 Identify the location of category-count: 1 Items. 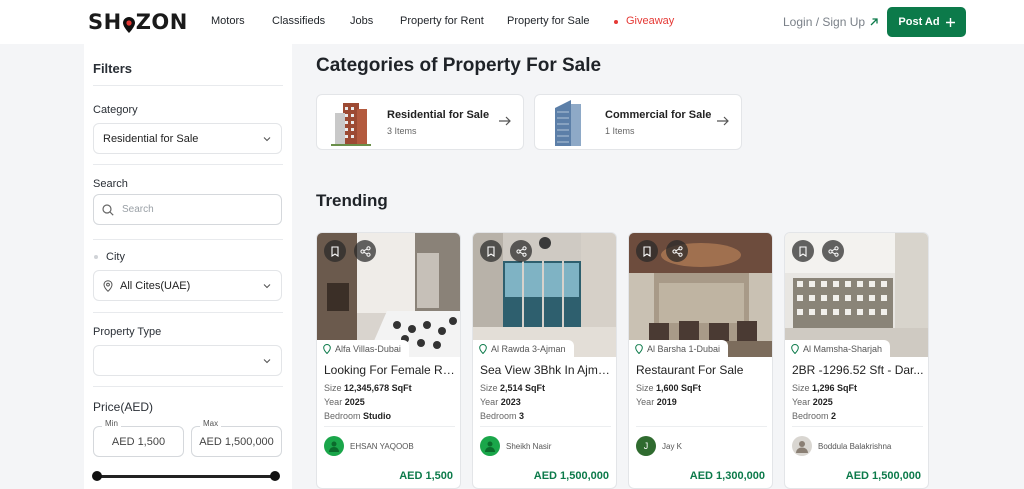
(620, 131).